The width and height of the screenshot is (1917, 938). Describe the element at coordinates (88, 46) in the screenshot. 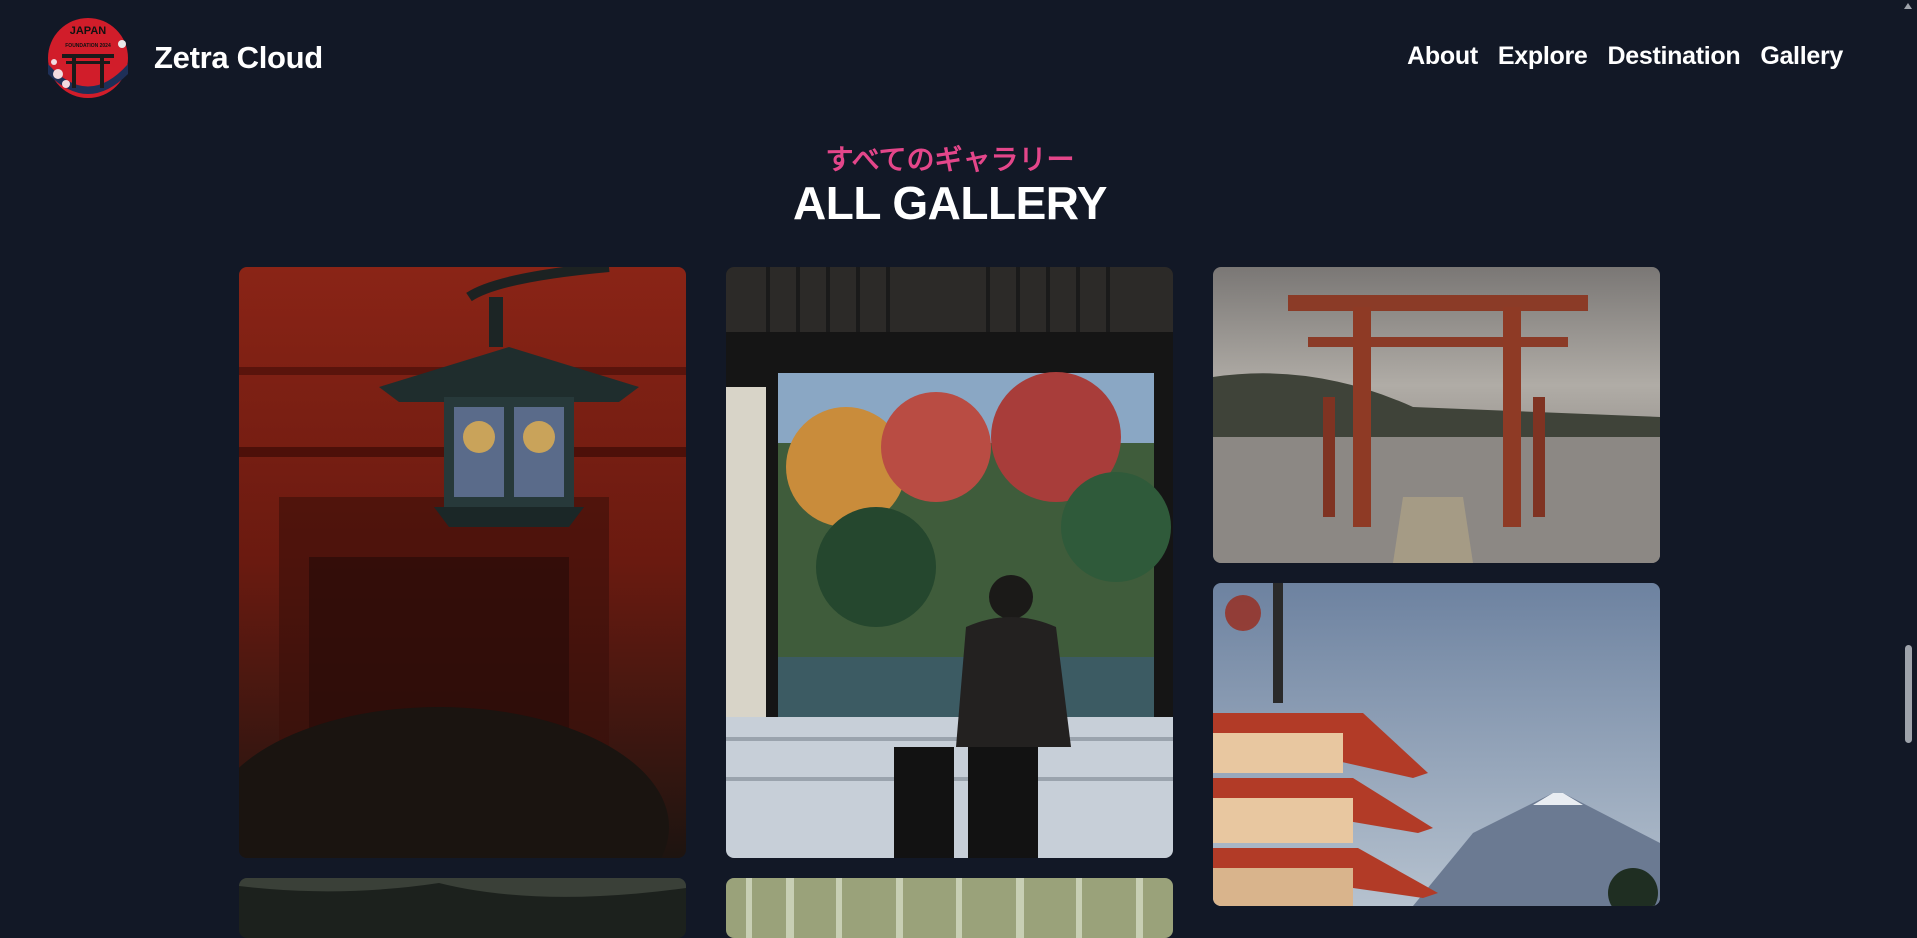

I see `svg-text: FOUNDATION 2024` at that location.